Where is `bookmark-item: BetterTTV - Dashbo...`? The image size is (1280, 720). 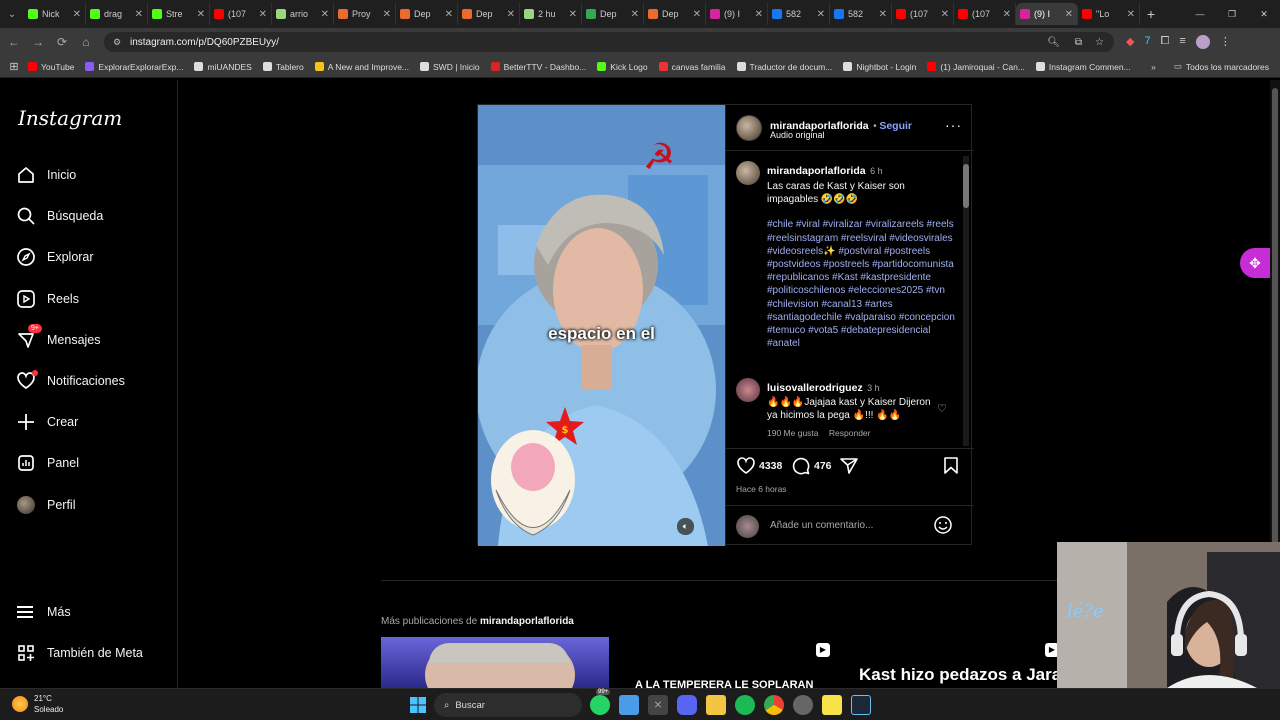 bookmark-item: BetterTTV - Dashbo... is located at coordinates (538, 67).